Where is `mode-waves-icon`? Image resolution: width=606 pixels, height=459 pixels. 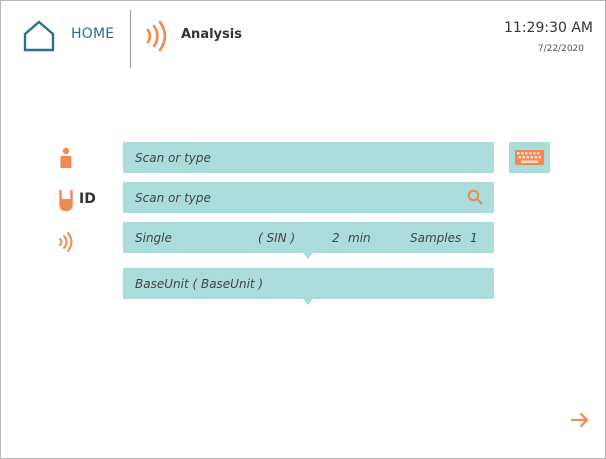 mode-waves-icon is located at coordinates (66, 242).